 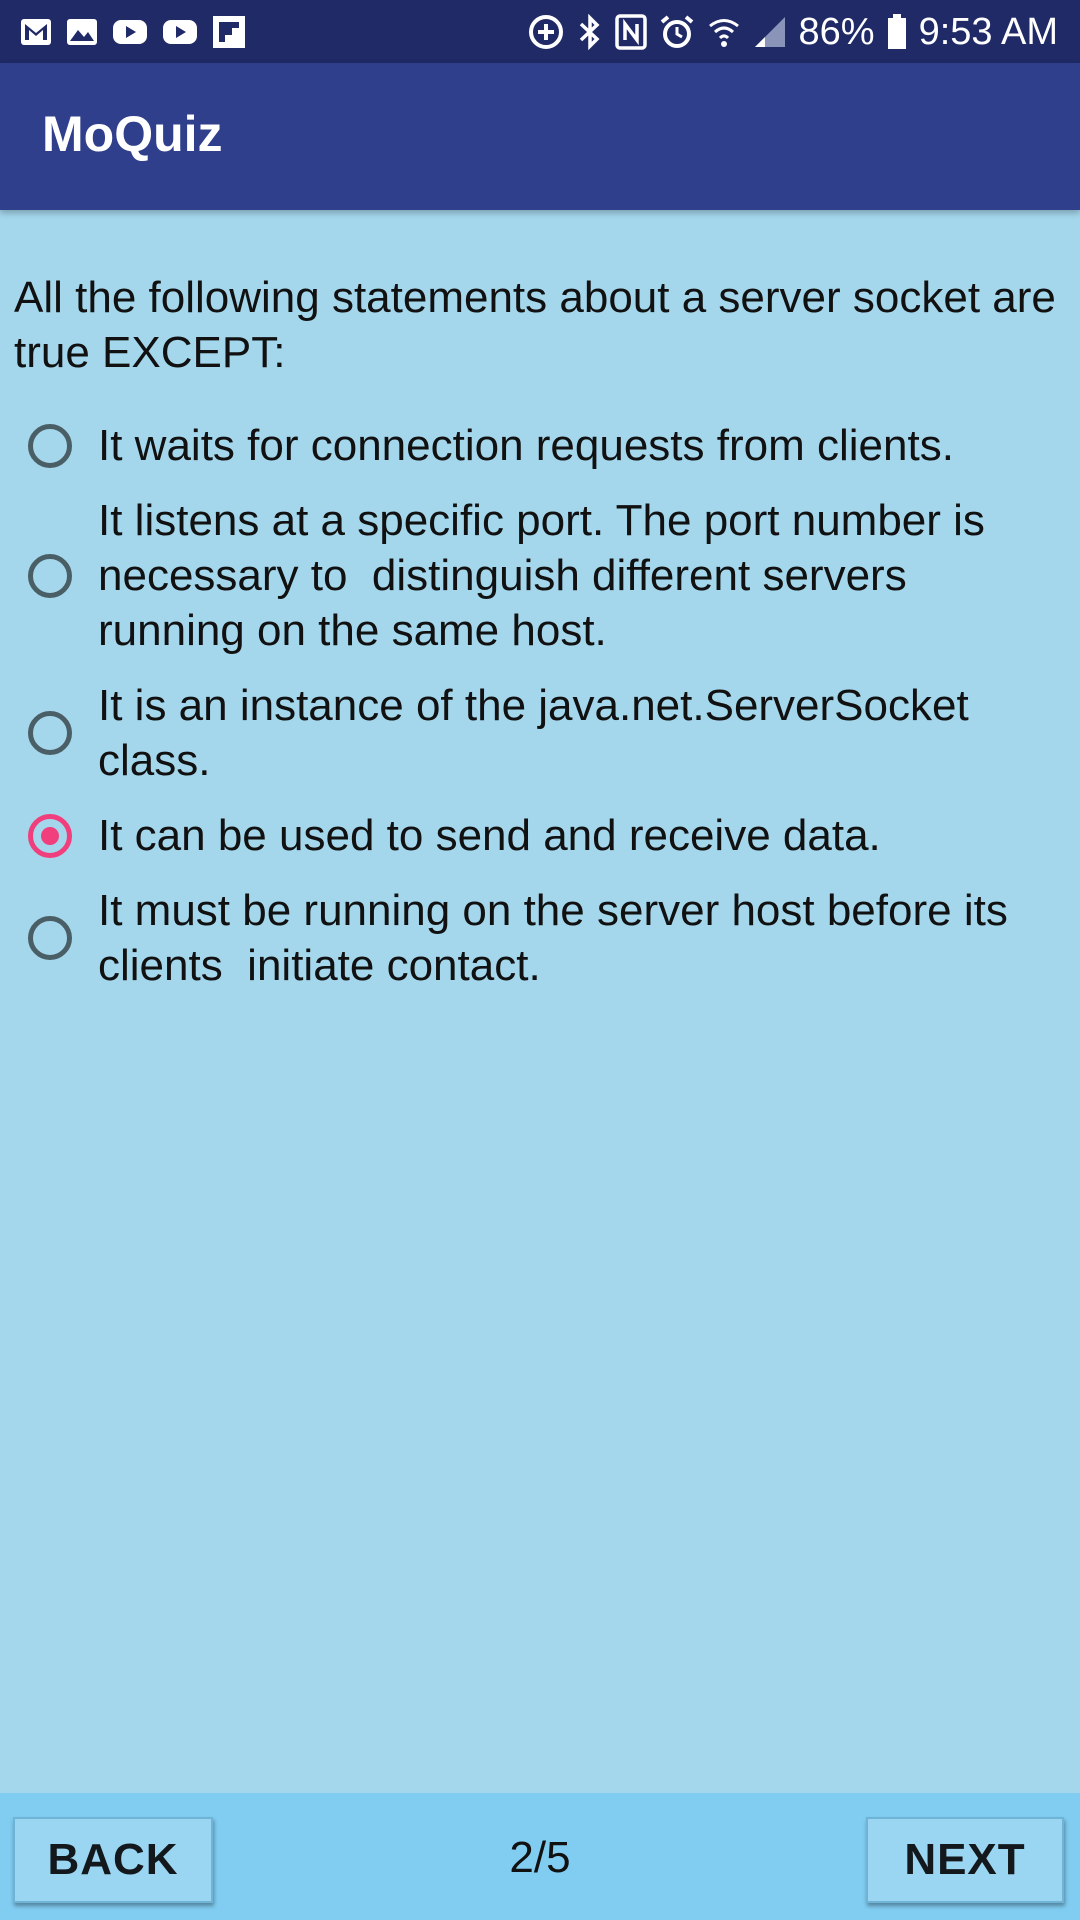 What do you see at coordinates (770, 32) in the screenshot?
I see `signal-icon` at bounding box center [770, 32].